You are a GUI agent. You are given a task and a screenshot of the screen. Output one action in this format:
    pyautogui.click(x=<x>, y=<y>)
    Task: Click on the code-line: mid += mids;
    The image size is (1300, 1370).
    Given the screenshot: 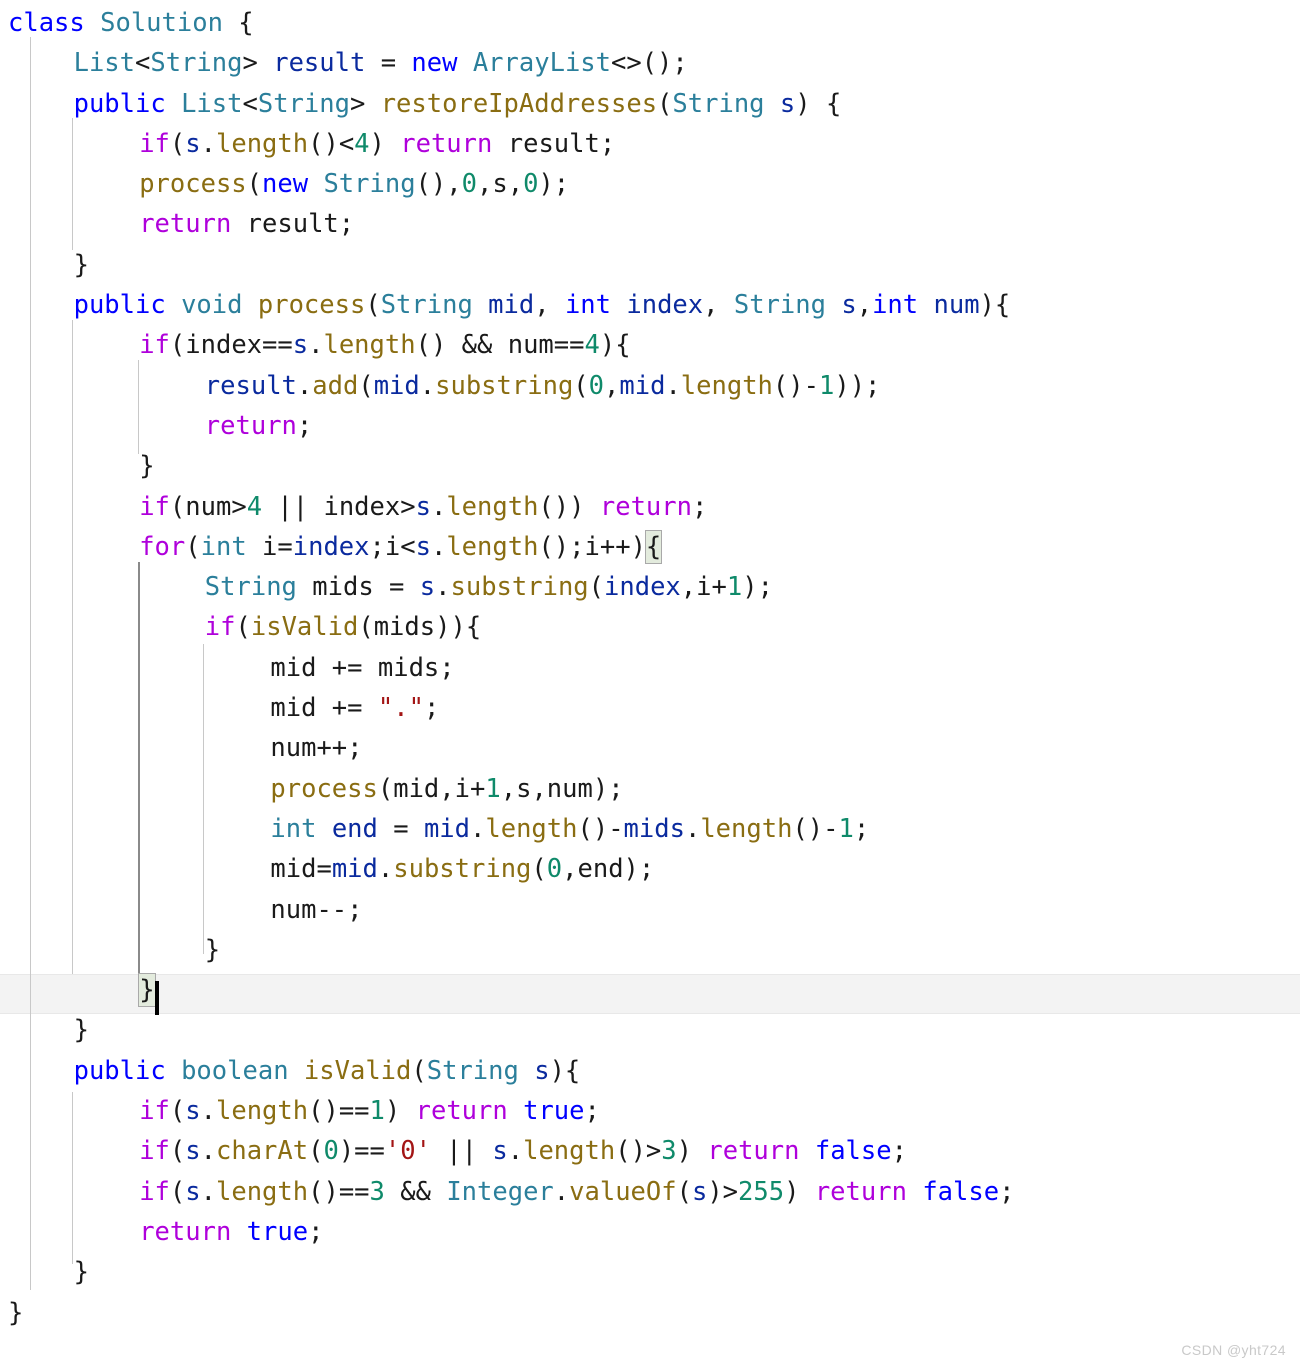 What is the action you would take?
    pyautogui.click(x=650, y=668)
    